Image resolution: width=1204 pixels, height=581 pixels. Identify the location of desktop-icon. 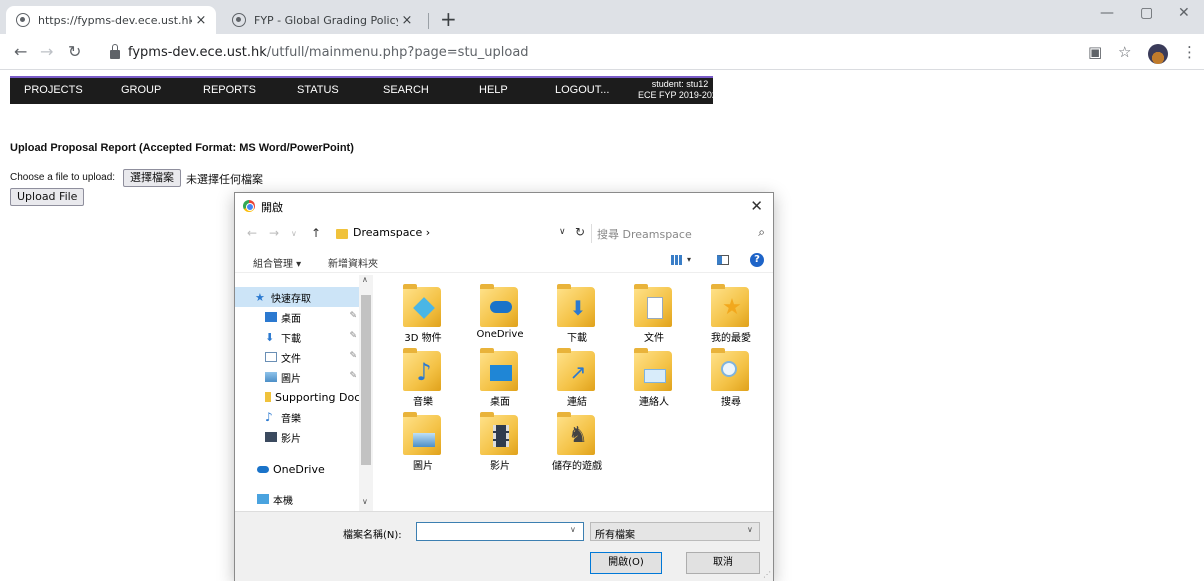
(271, 317).